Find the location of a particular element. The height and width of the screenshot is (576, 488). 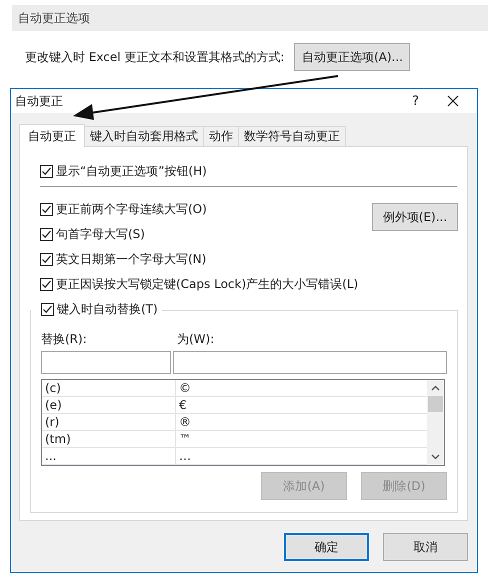

list-cell: (c) is located at coordinates (109, 388).